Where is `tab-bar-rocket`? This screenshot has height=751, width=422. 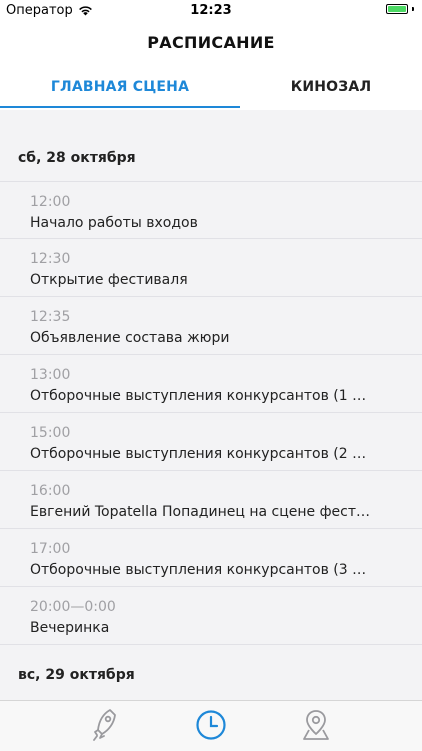 tab-bar-rocket is located at coordinates (106, 725).